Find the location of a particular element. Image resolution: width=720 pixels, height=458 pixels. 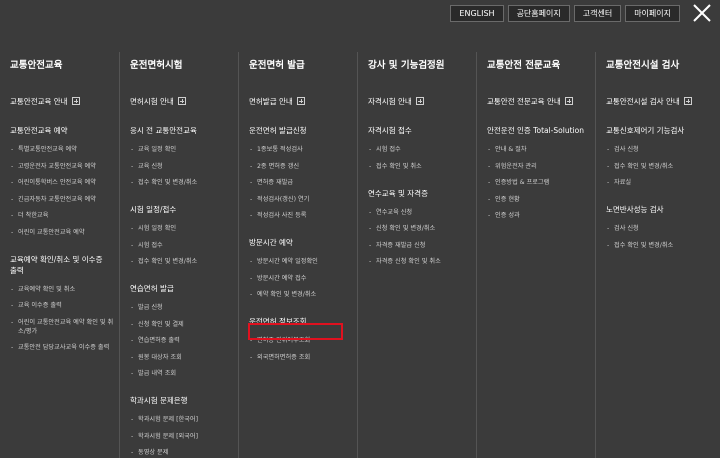

menu-link: 발급 내역 조회 is located at coordinates (184, 373).